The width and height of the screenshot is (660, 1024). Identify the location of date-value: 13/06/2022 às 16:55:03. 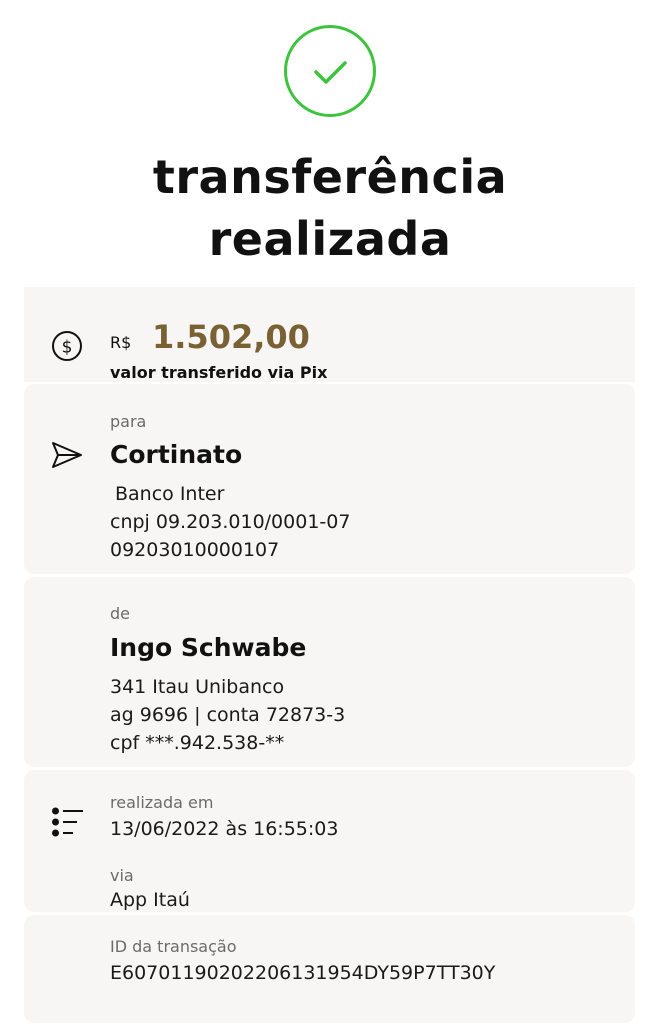
(224, 829).